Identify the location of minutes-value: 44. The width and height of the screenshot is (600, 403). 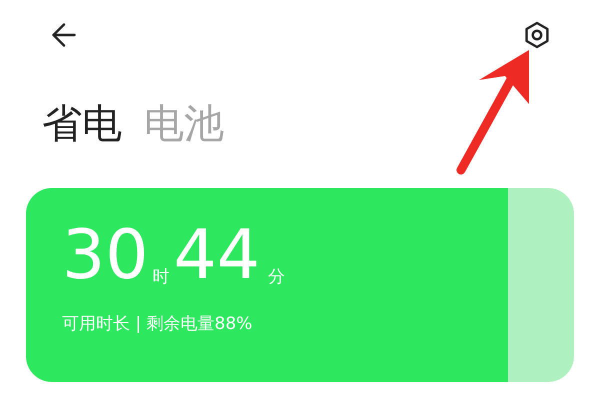
(217, 256).